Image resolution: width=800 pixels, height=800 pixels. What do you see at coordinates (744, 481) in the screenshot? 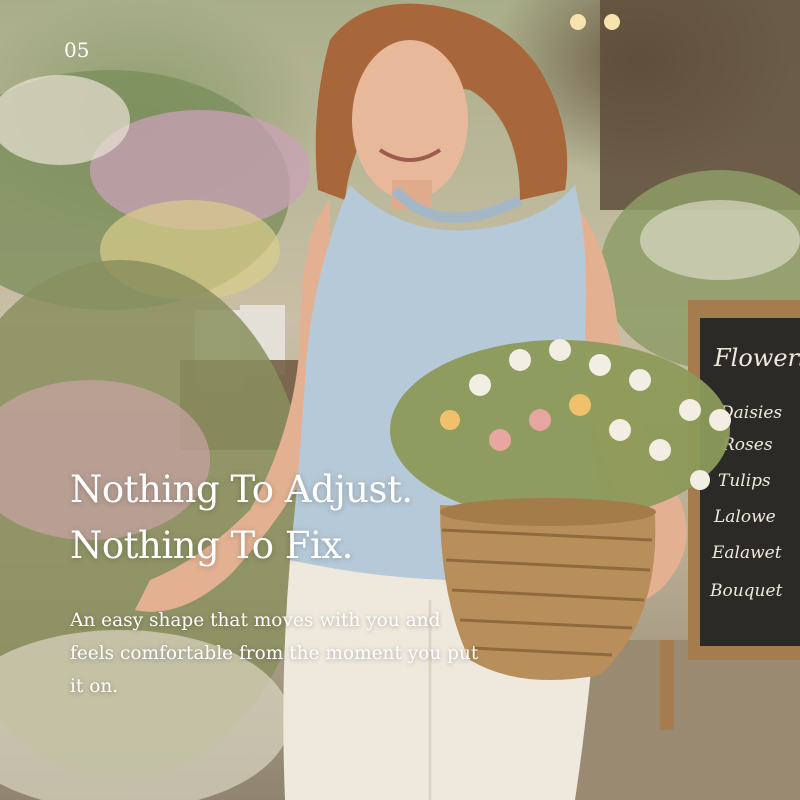
I see `chalkboard-item: Tulips` at bounding box center [744, 481].